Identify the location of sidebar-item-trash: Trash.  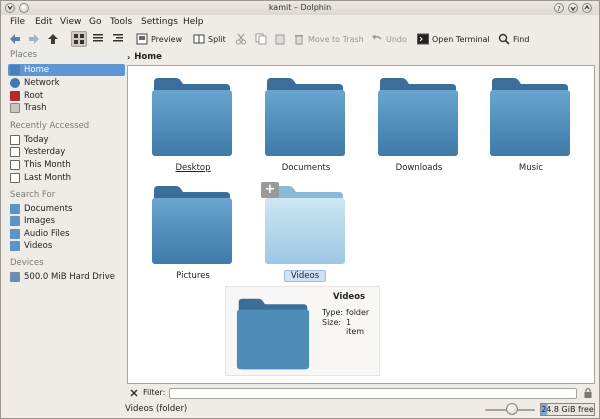
(66, 108).